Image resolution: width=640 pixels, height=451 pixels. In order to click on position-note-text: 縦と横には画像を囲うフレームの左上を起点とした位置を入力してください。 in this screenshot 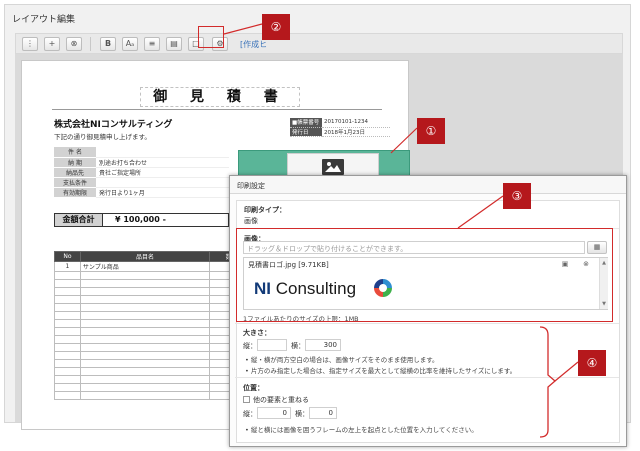, I will do `click(364, 430)`.